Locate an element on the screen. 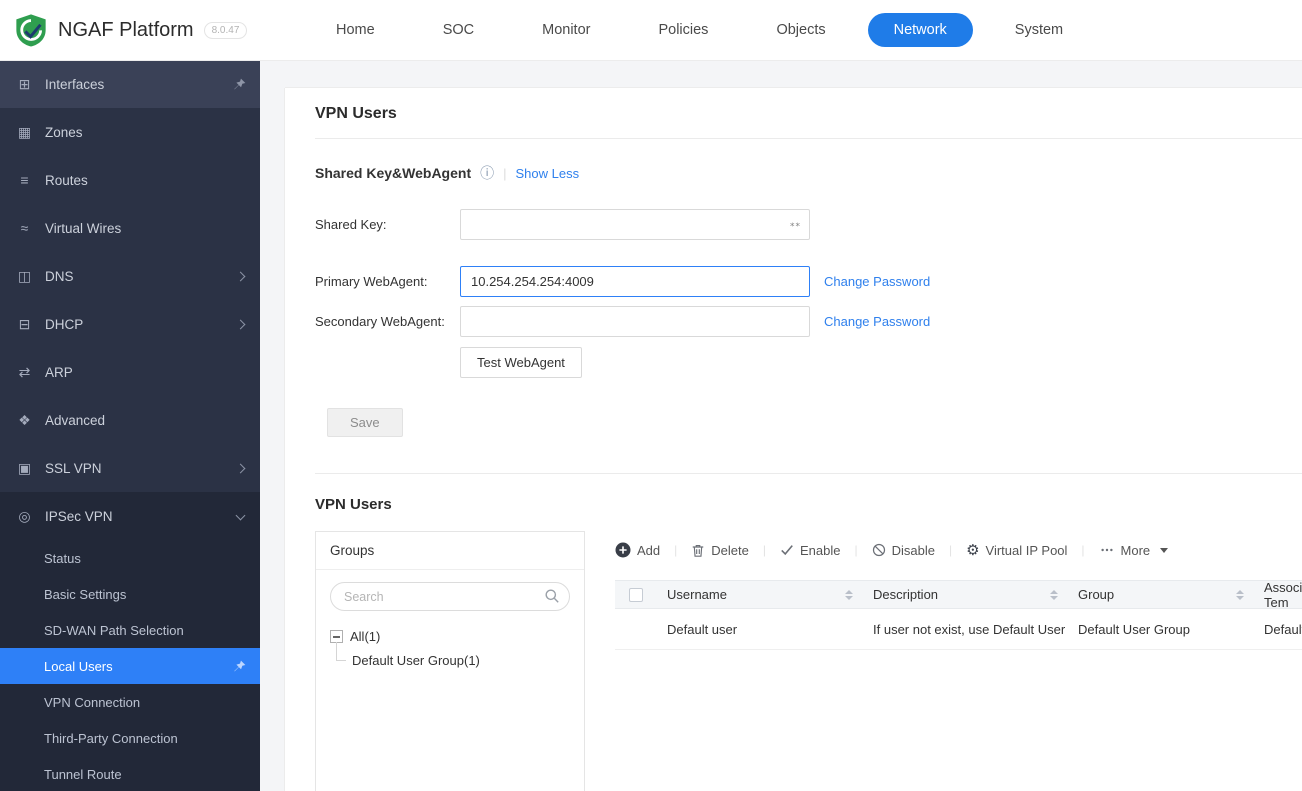  nav-system: System is located at coordinates (1039, 30).